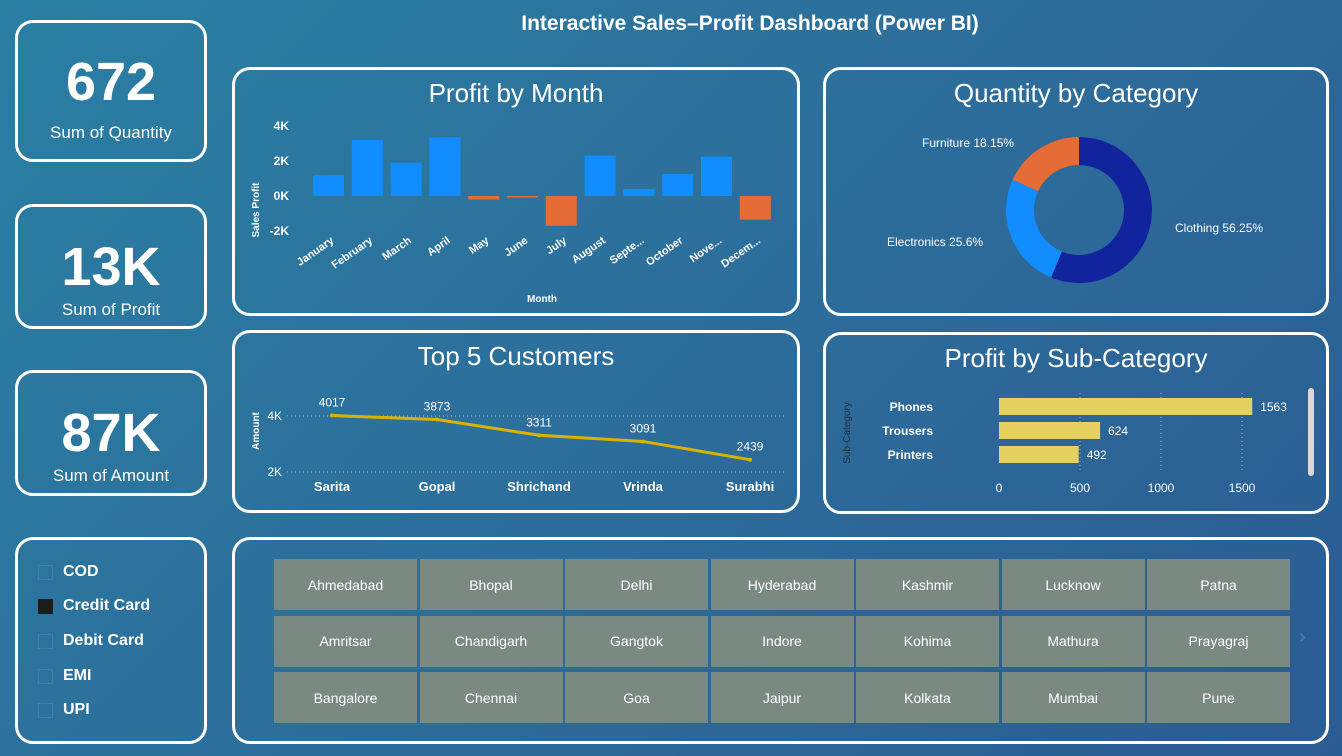 This screenshot has width=1342, height=756. What do you see at coordinates (256, 430) in the screenshot?
I see `customers-ylabel: Amount` at bounding box center [256, 430].